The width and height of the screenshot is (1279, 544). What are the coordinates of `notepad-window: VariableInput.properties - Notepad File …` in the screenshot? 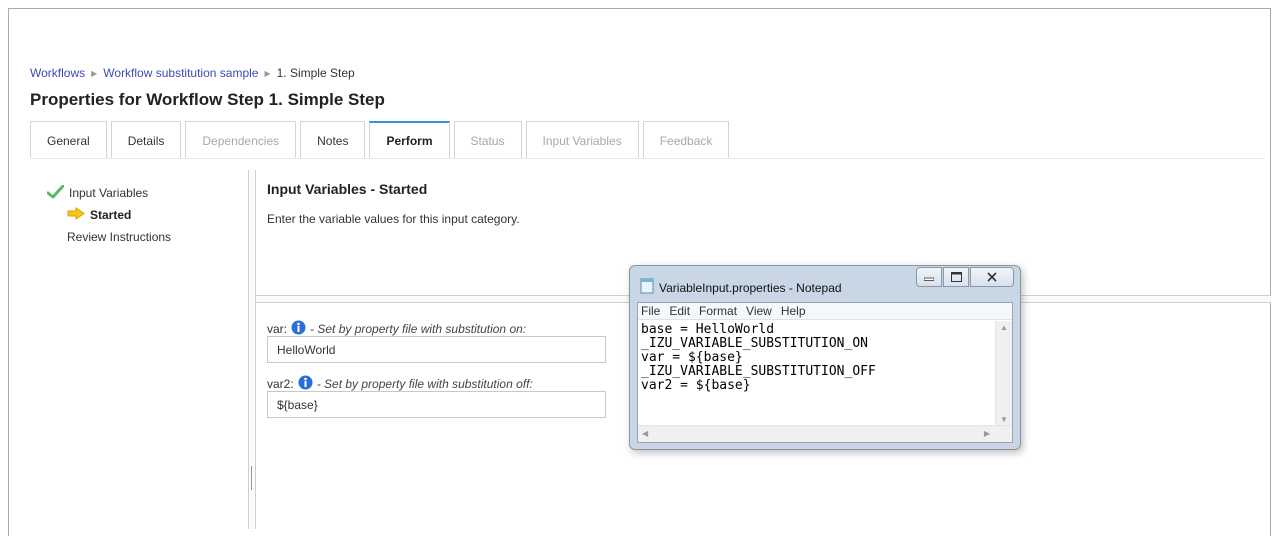 It's located at (825, 357).